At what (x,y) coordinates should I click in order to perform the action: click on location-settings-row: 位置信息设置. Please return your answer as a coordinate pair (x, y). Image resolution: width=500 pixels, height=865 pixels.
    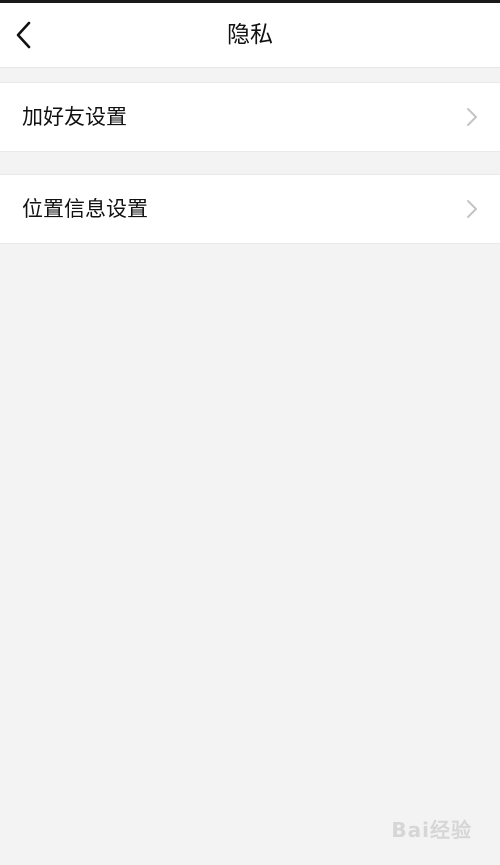
    Looking at the image, I should click on (250, 209).